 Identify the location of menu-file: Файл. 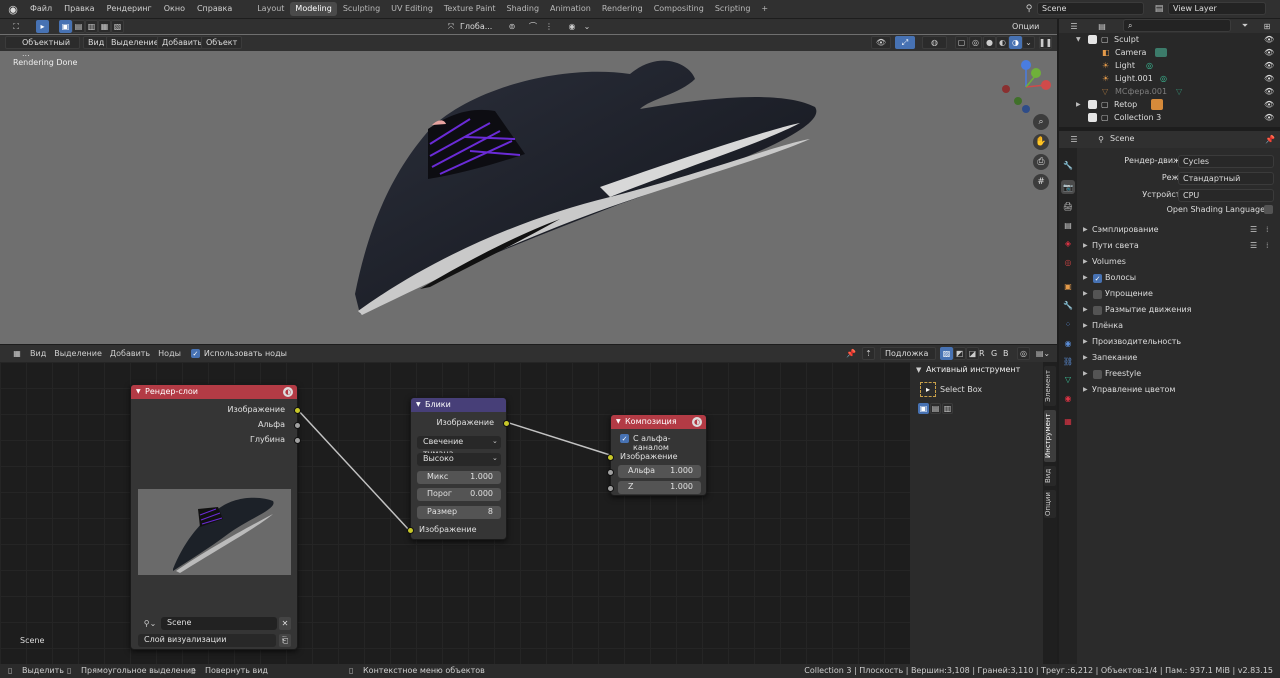
(41, 9).